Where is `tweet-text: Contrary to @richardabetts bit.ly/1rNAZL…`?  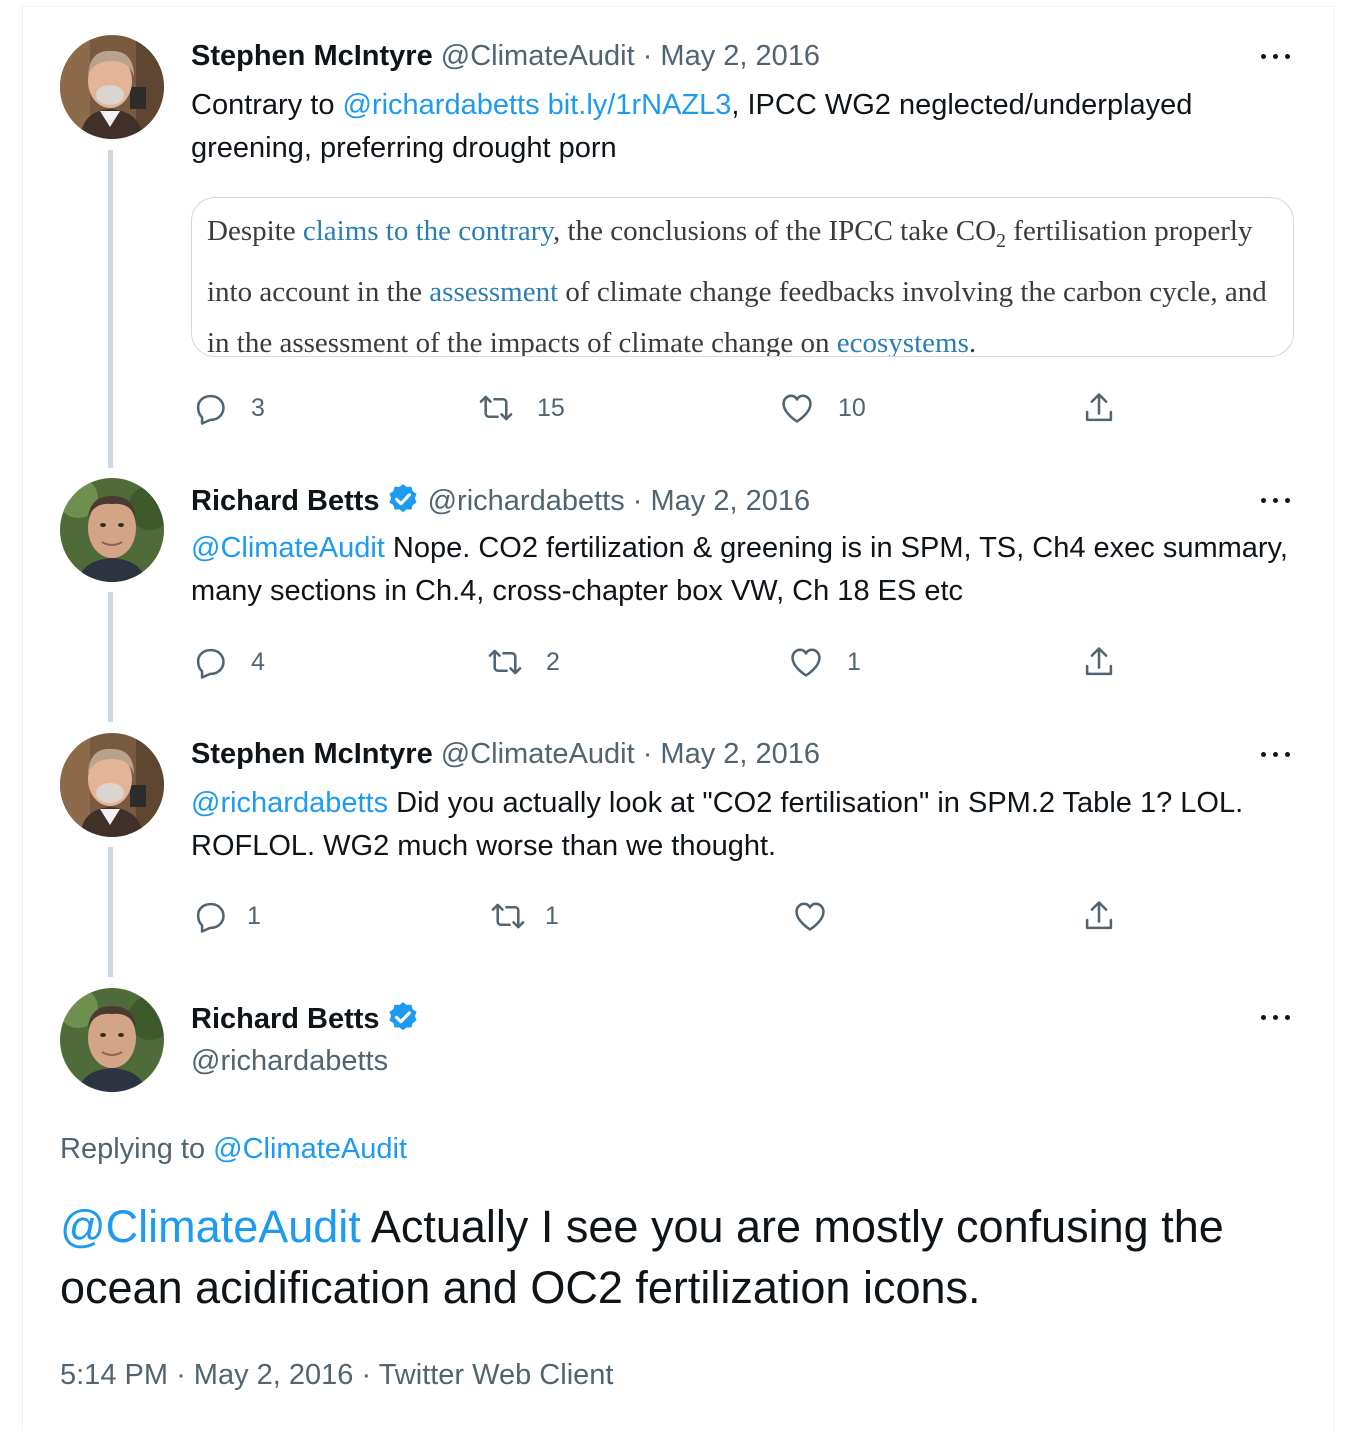 tweet-text: Contrary to @richardabetts bit.ly/1rNAZL… is located at coordinates (746, 127).